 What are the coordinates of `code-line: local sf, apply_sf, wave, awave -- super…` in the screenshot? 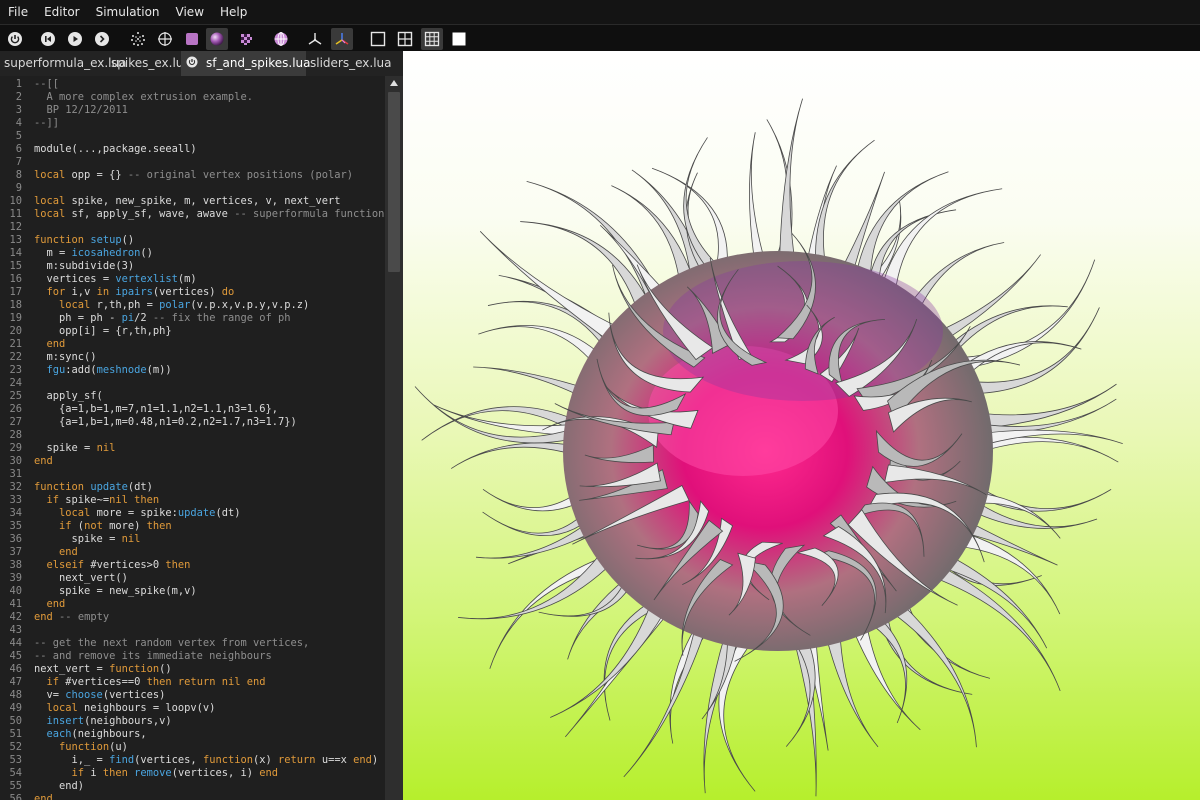 It's located at (209, 214).